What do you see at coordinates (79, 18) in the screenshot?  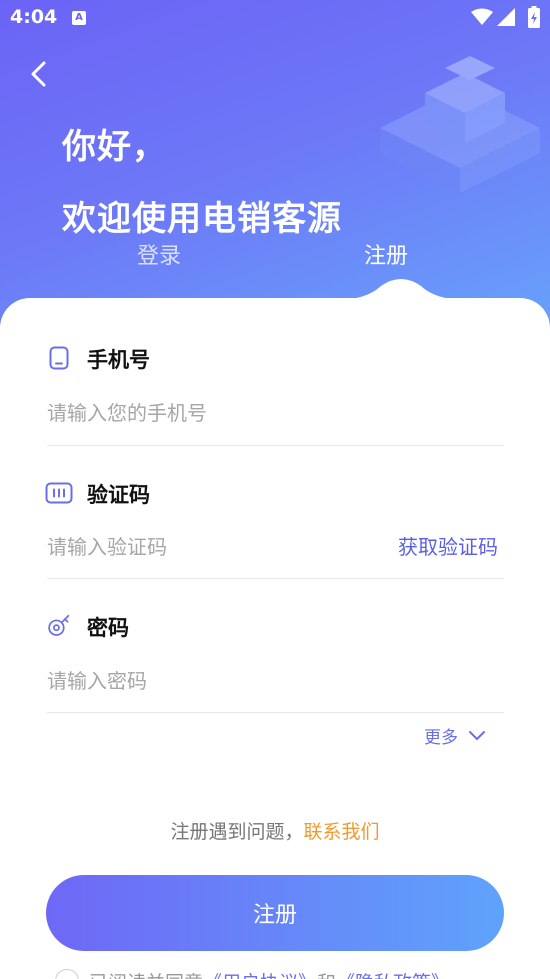 I see `notification-icon: A` at bounding box center [79, 18].